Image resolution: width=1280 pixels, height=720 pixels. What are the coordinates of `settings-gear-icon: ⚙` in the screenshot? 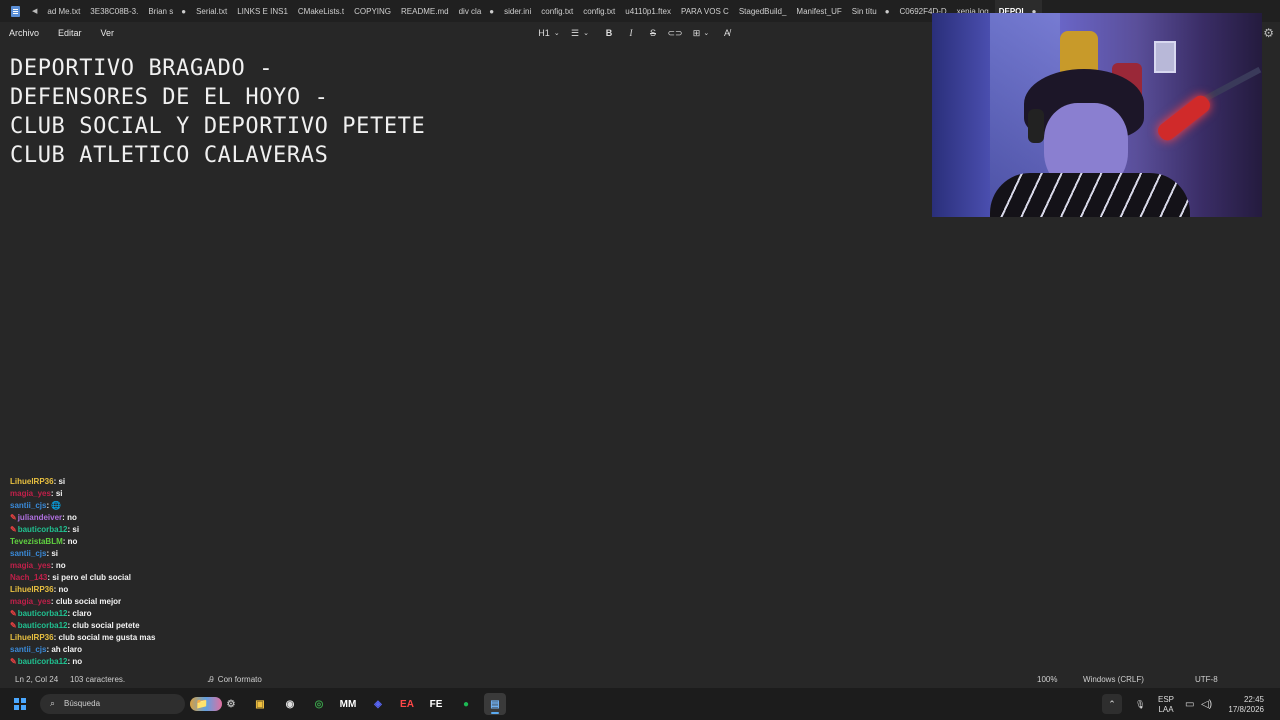 It's located at (1268, 33).